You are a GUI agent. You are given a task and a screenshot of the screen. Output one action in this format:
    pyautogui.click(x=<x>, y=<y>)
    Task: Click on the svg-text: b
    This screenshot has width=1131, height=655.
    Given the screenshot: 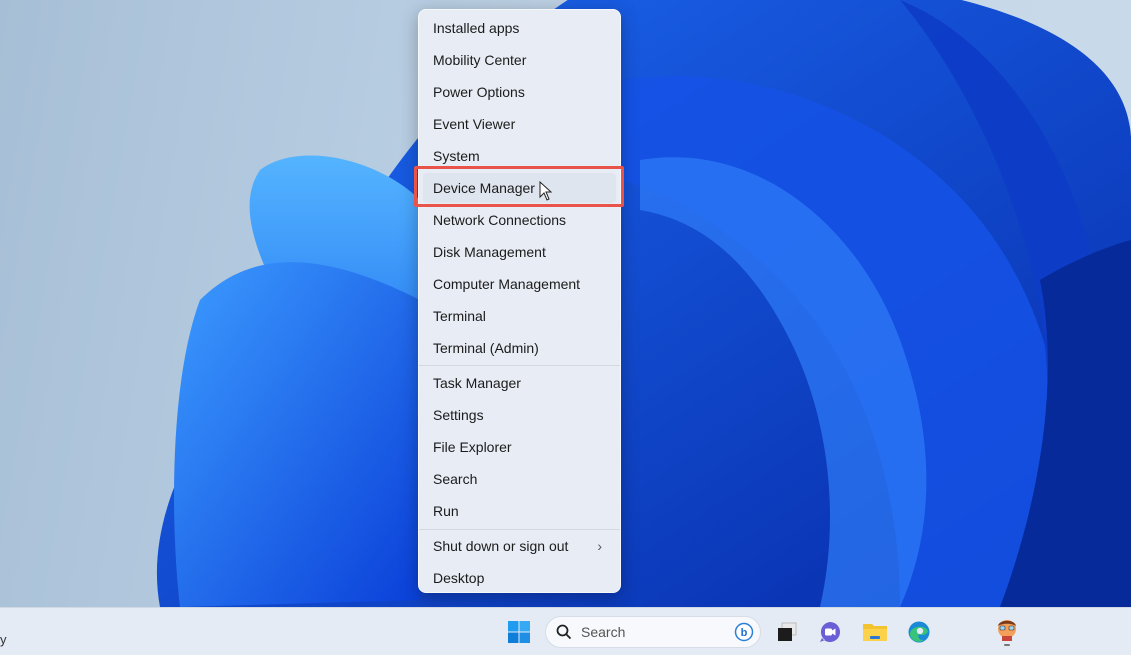 What is the action you would take?
    pyautogui.click(x=744, y=633)
    